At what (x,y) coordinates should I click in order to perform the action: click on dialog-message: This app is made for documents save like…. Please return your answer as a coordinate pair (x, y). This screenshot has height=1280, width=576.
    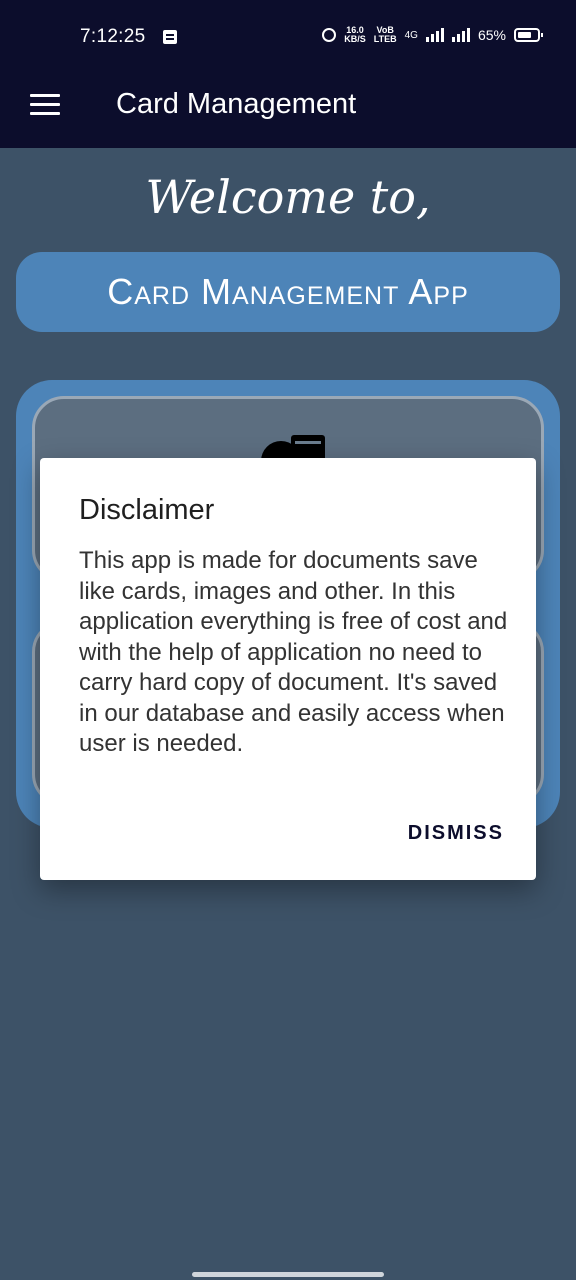
    Looking at the image, I should click on (293, 652).